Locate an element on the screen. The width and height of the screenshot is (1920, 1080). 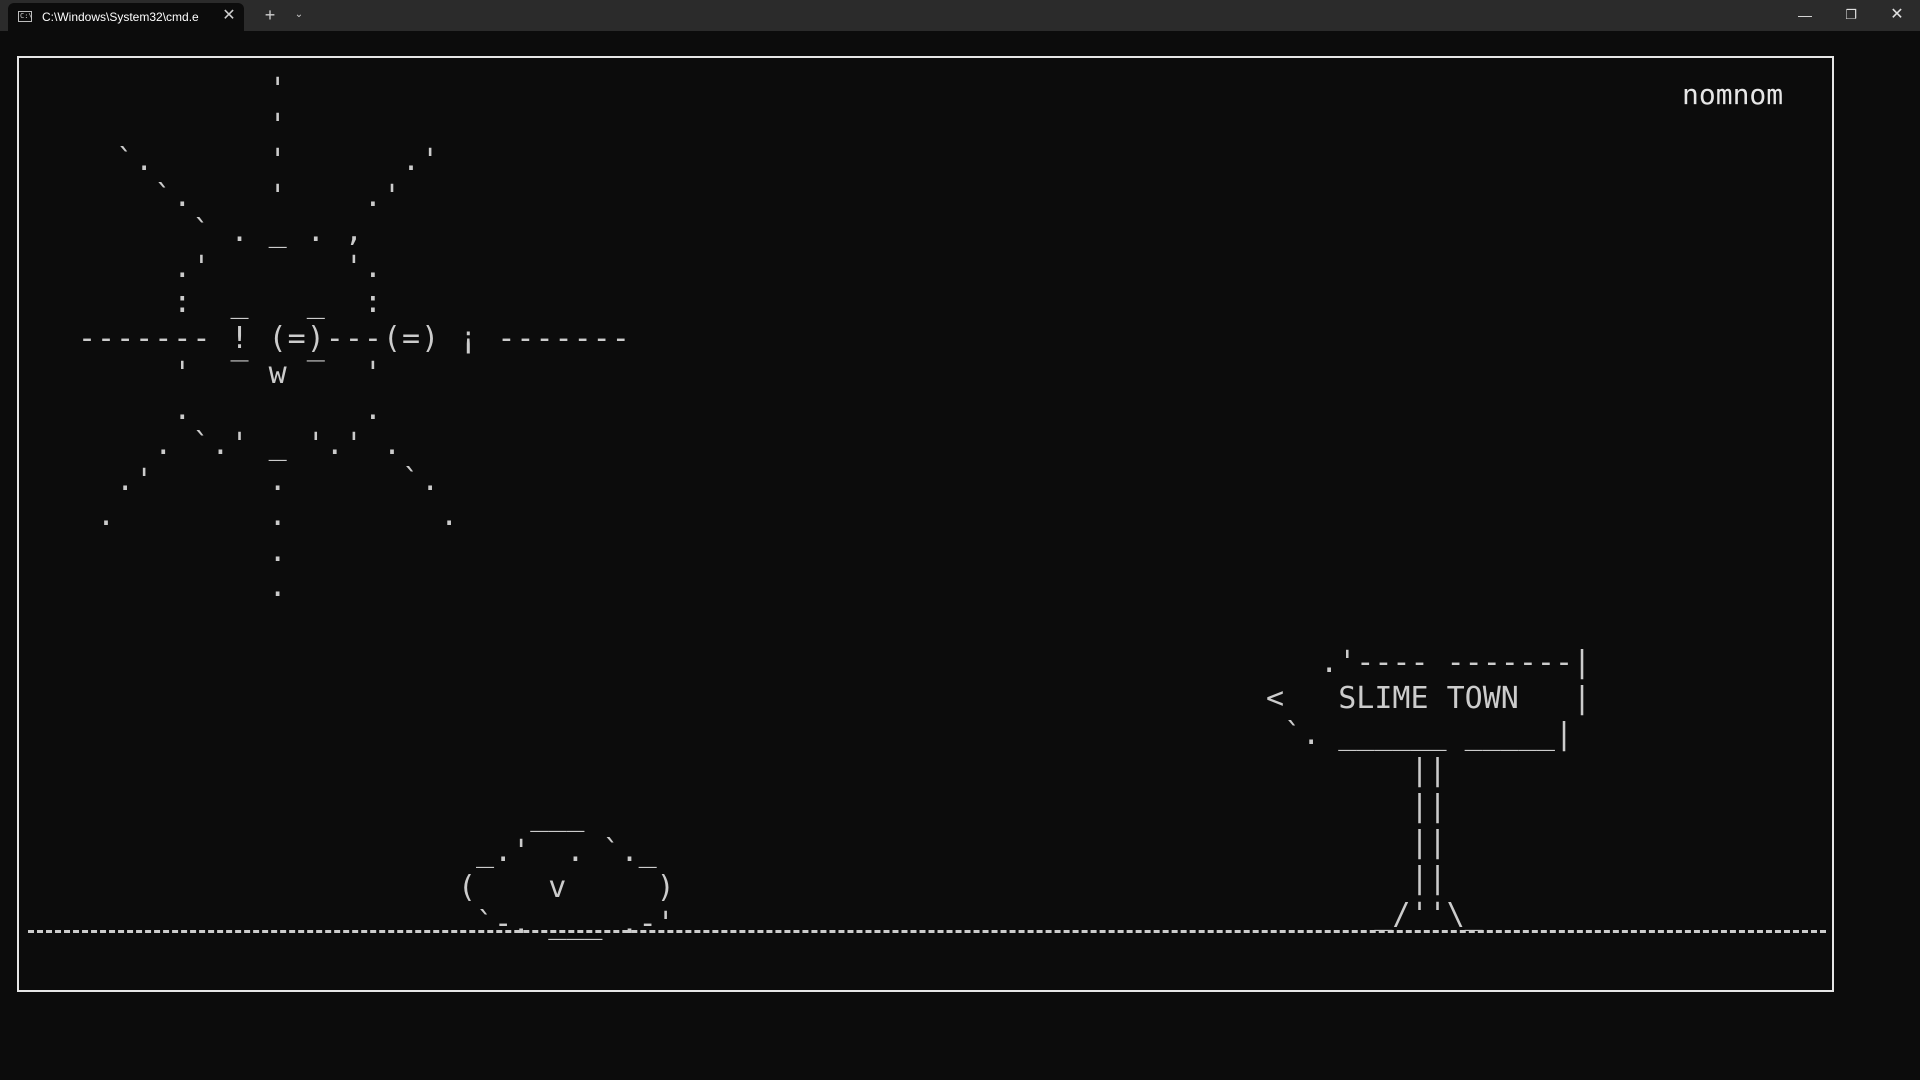
minimize-button: — is located at coordinates (1805, 15).